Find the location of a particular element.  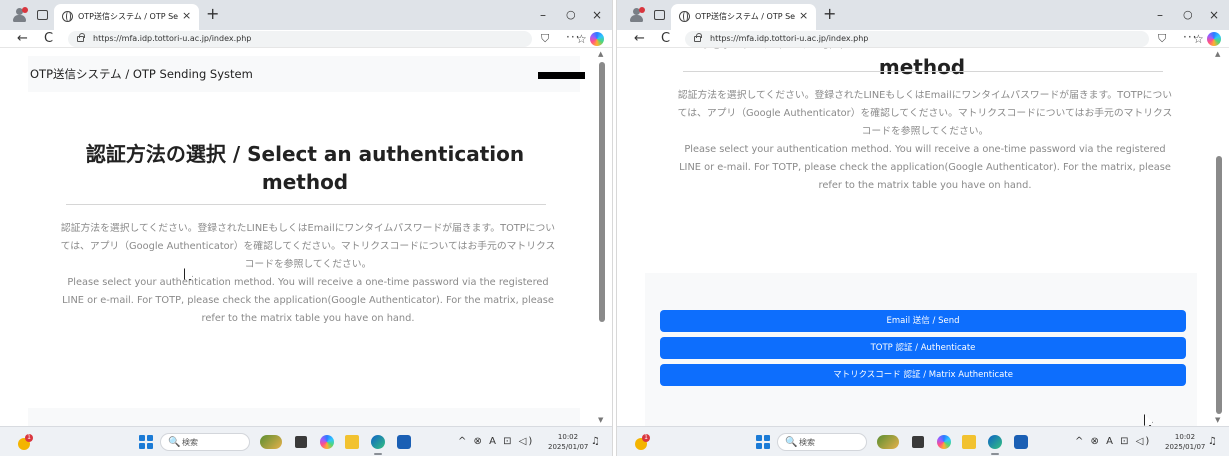

tab-title: OTP送信システム / OTP Sending Sy is located at coordinates (745, 16).